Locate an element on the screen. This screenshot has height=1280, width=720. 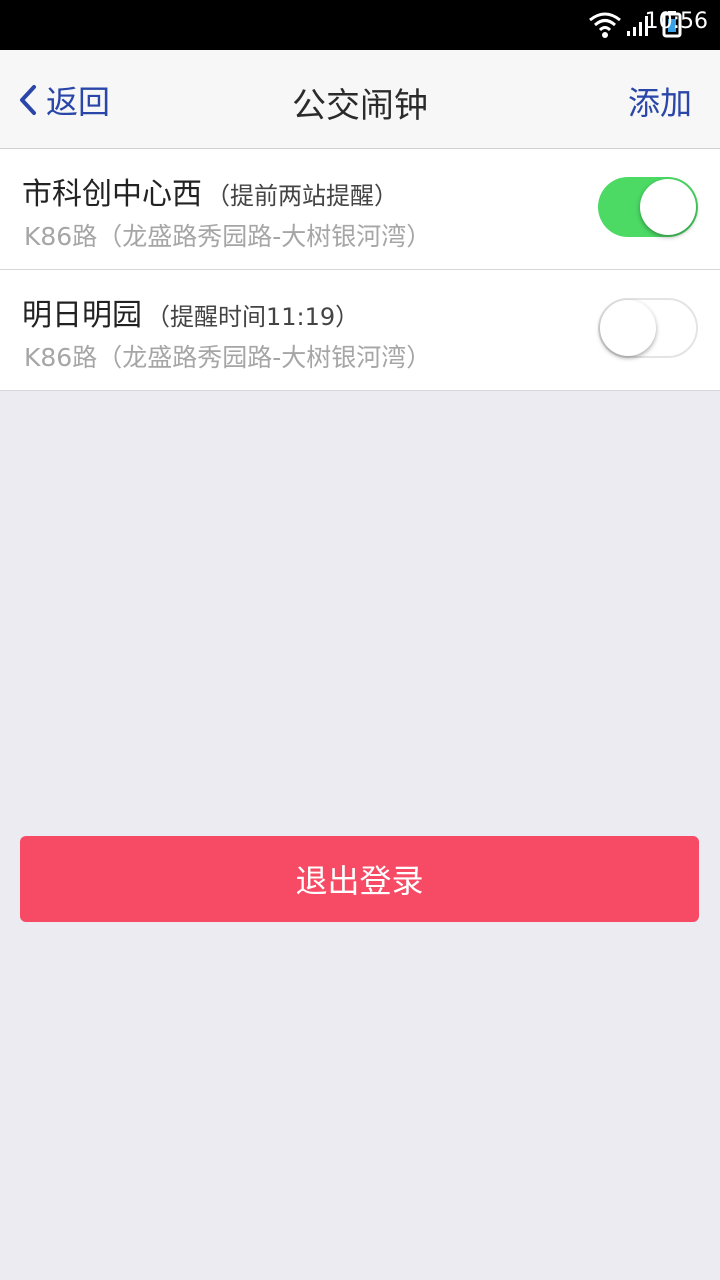
alarm-title-line: 明日明园 （提醒时间11:19） is located at coordinates (190, 312).